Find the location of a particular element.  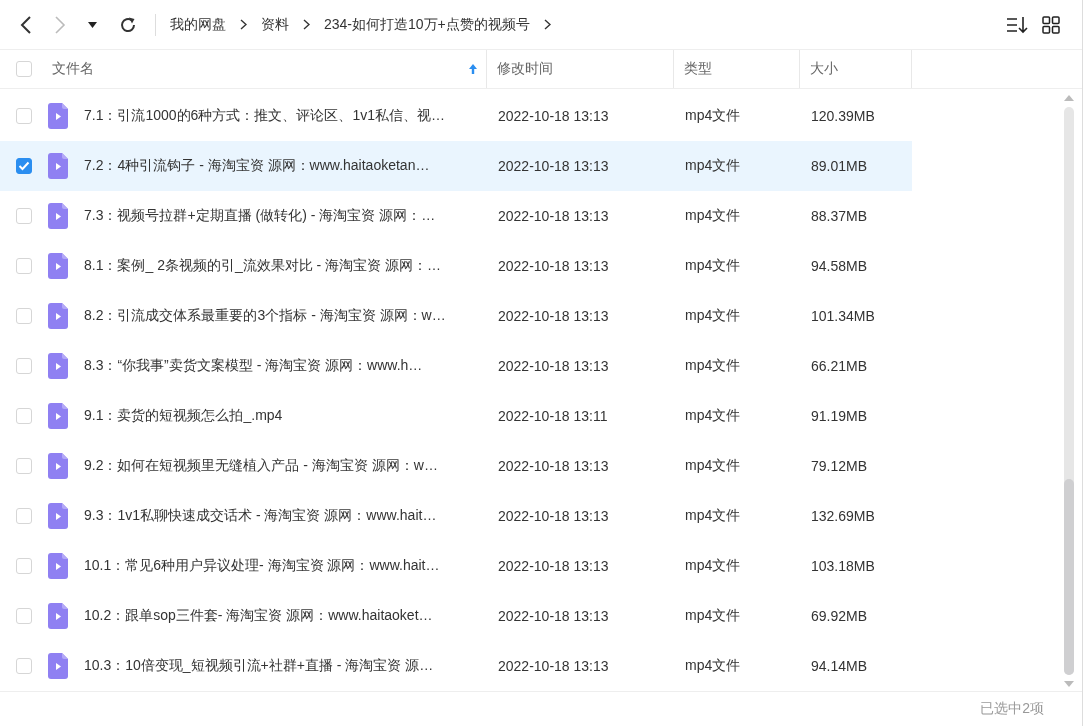

sort-arrow-icon is located at coordinates (473, 69).